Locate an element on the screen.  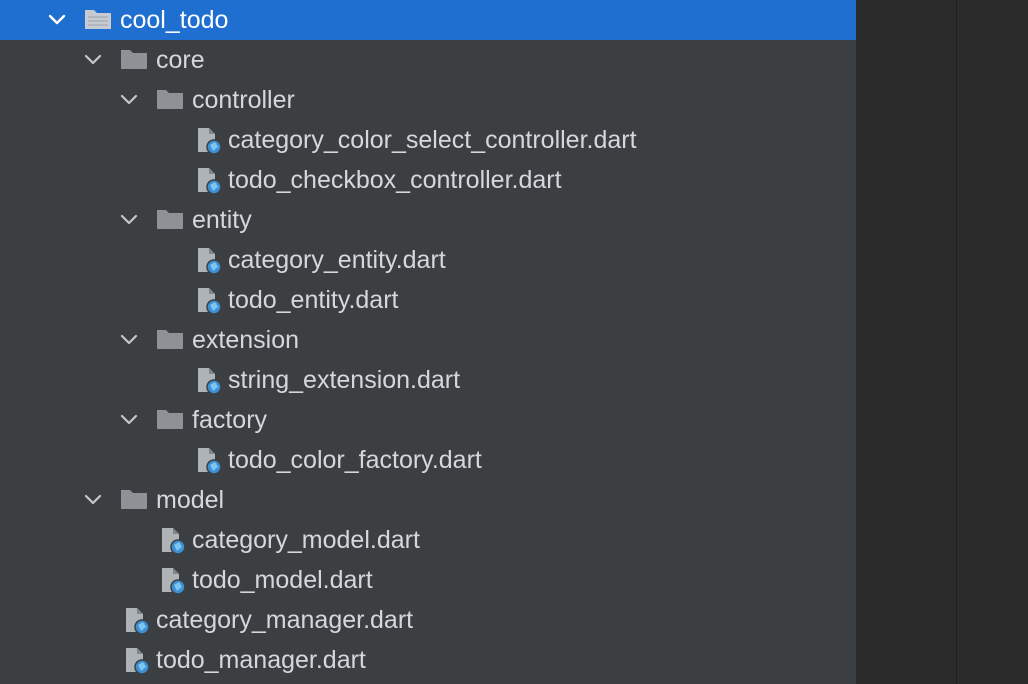
tree-row-category-model: category_model.dart is located at coordinates (428, 540).